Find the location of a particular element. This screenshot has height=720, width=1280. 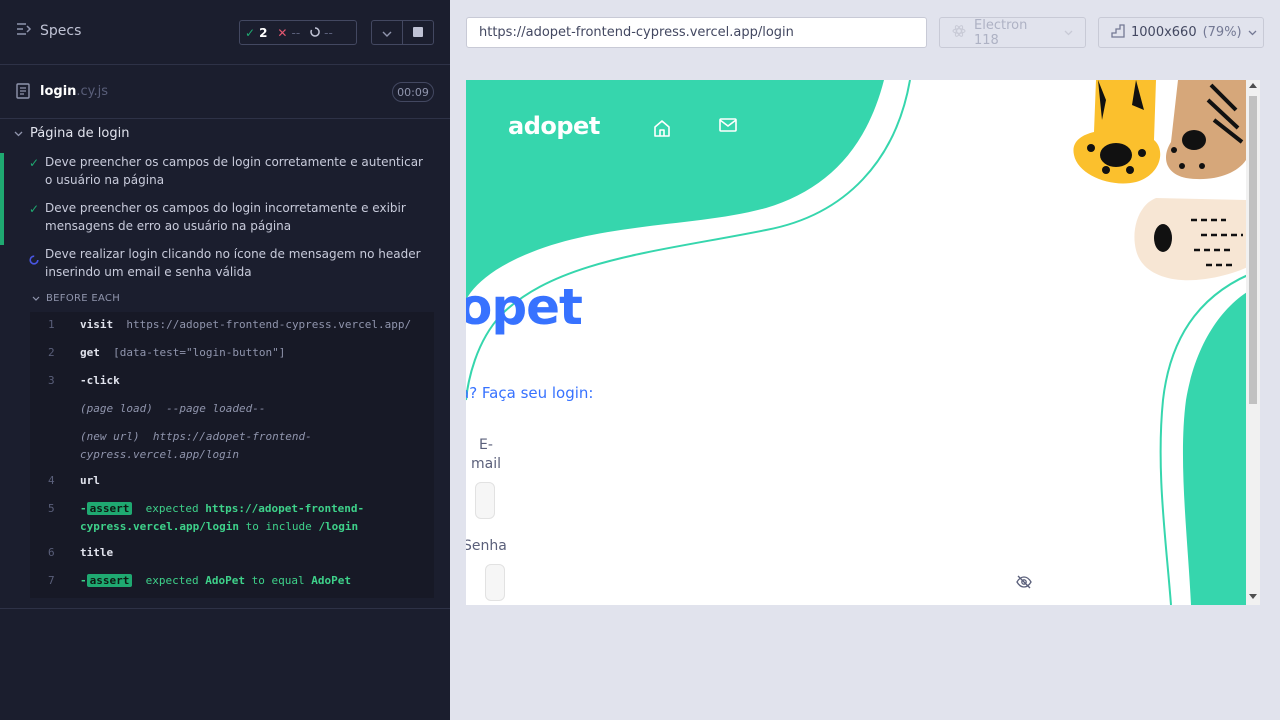

hook-header: BEFORE EACH is located at coordinates (76, 298).